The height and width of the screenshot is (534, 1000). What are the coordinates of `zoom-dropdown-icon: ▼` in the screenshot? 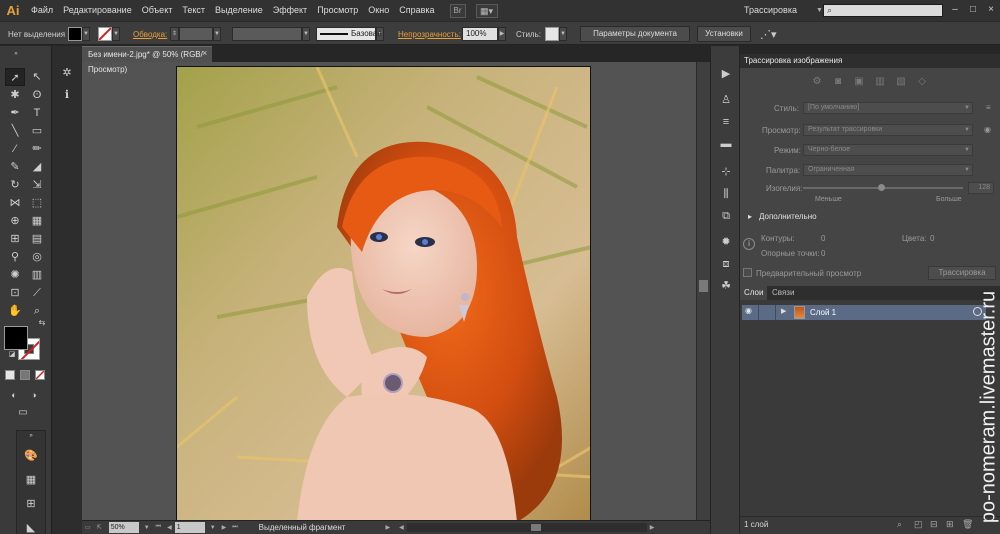 It's located at (147, 528).